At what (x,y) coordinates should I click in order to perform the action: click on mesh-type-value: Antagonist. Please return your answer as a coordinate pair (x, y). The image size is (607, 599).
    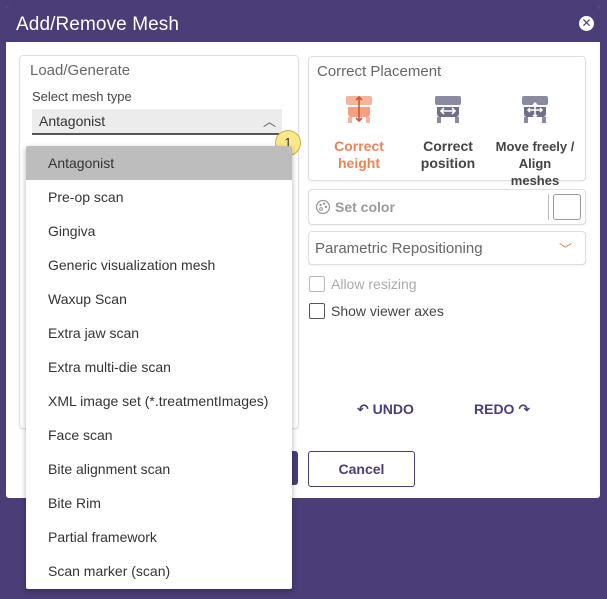
    Looking at the image, I should click on (72, 121).